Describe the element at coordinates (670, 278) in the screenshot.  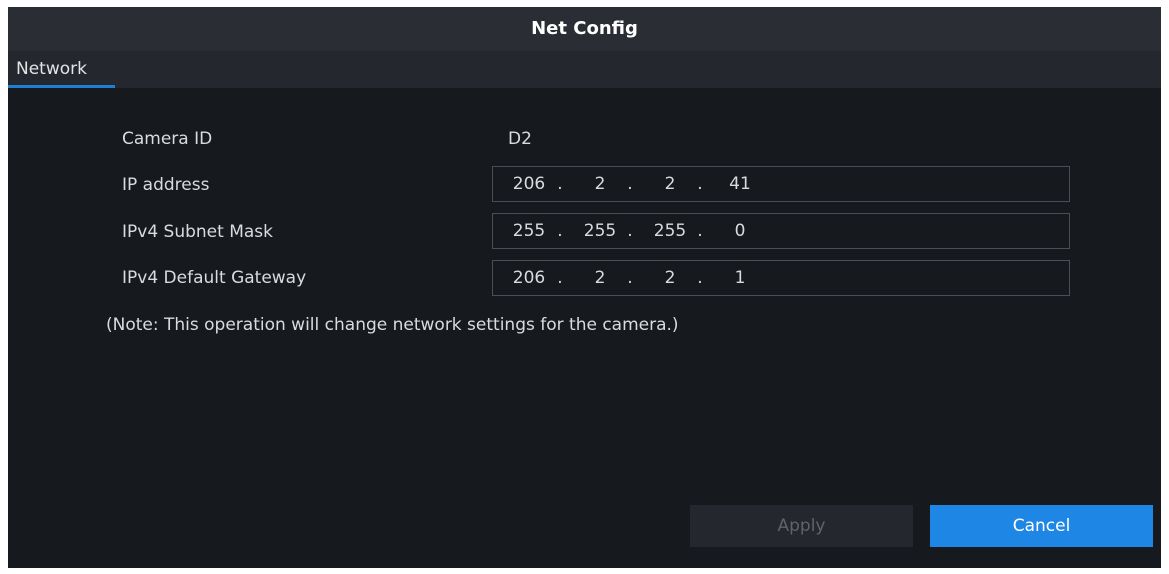
I see `gateway-octet-3: 2` at that location.